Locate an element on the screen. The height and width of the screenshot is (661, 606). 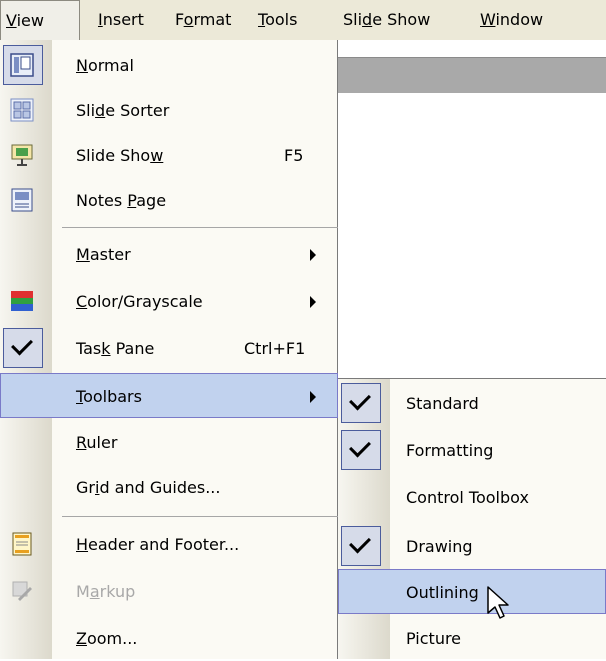
menu-item-color-grayscale: Color/Grayscale is located at coordinates (169, 301).